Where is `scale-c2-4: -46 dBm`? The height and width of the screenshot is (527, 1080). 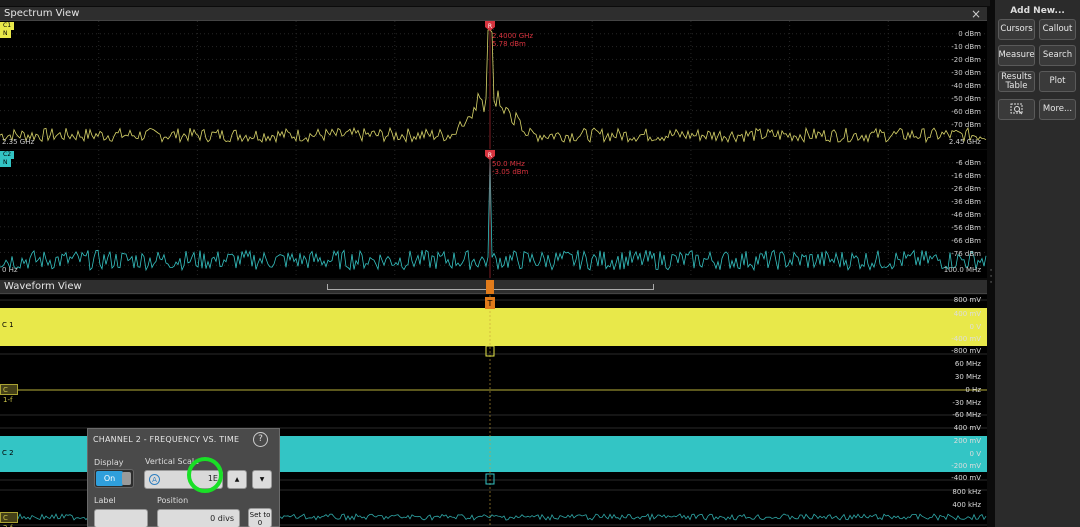 scale-c2-4: -46 dBm is located at coordinates (966, 215).